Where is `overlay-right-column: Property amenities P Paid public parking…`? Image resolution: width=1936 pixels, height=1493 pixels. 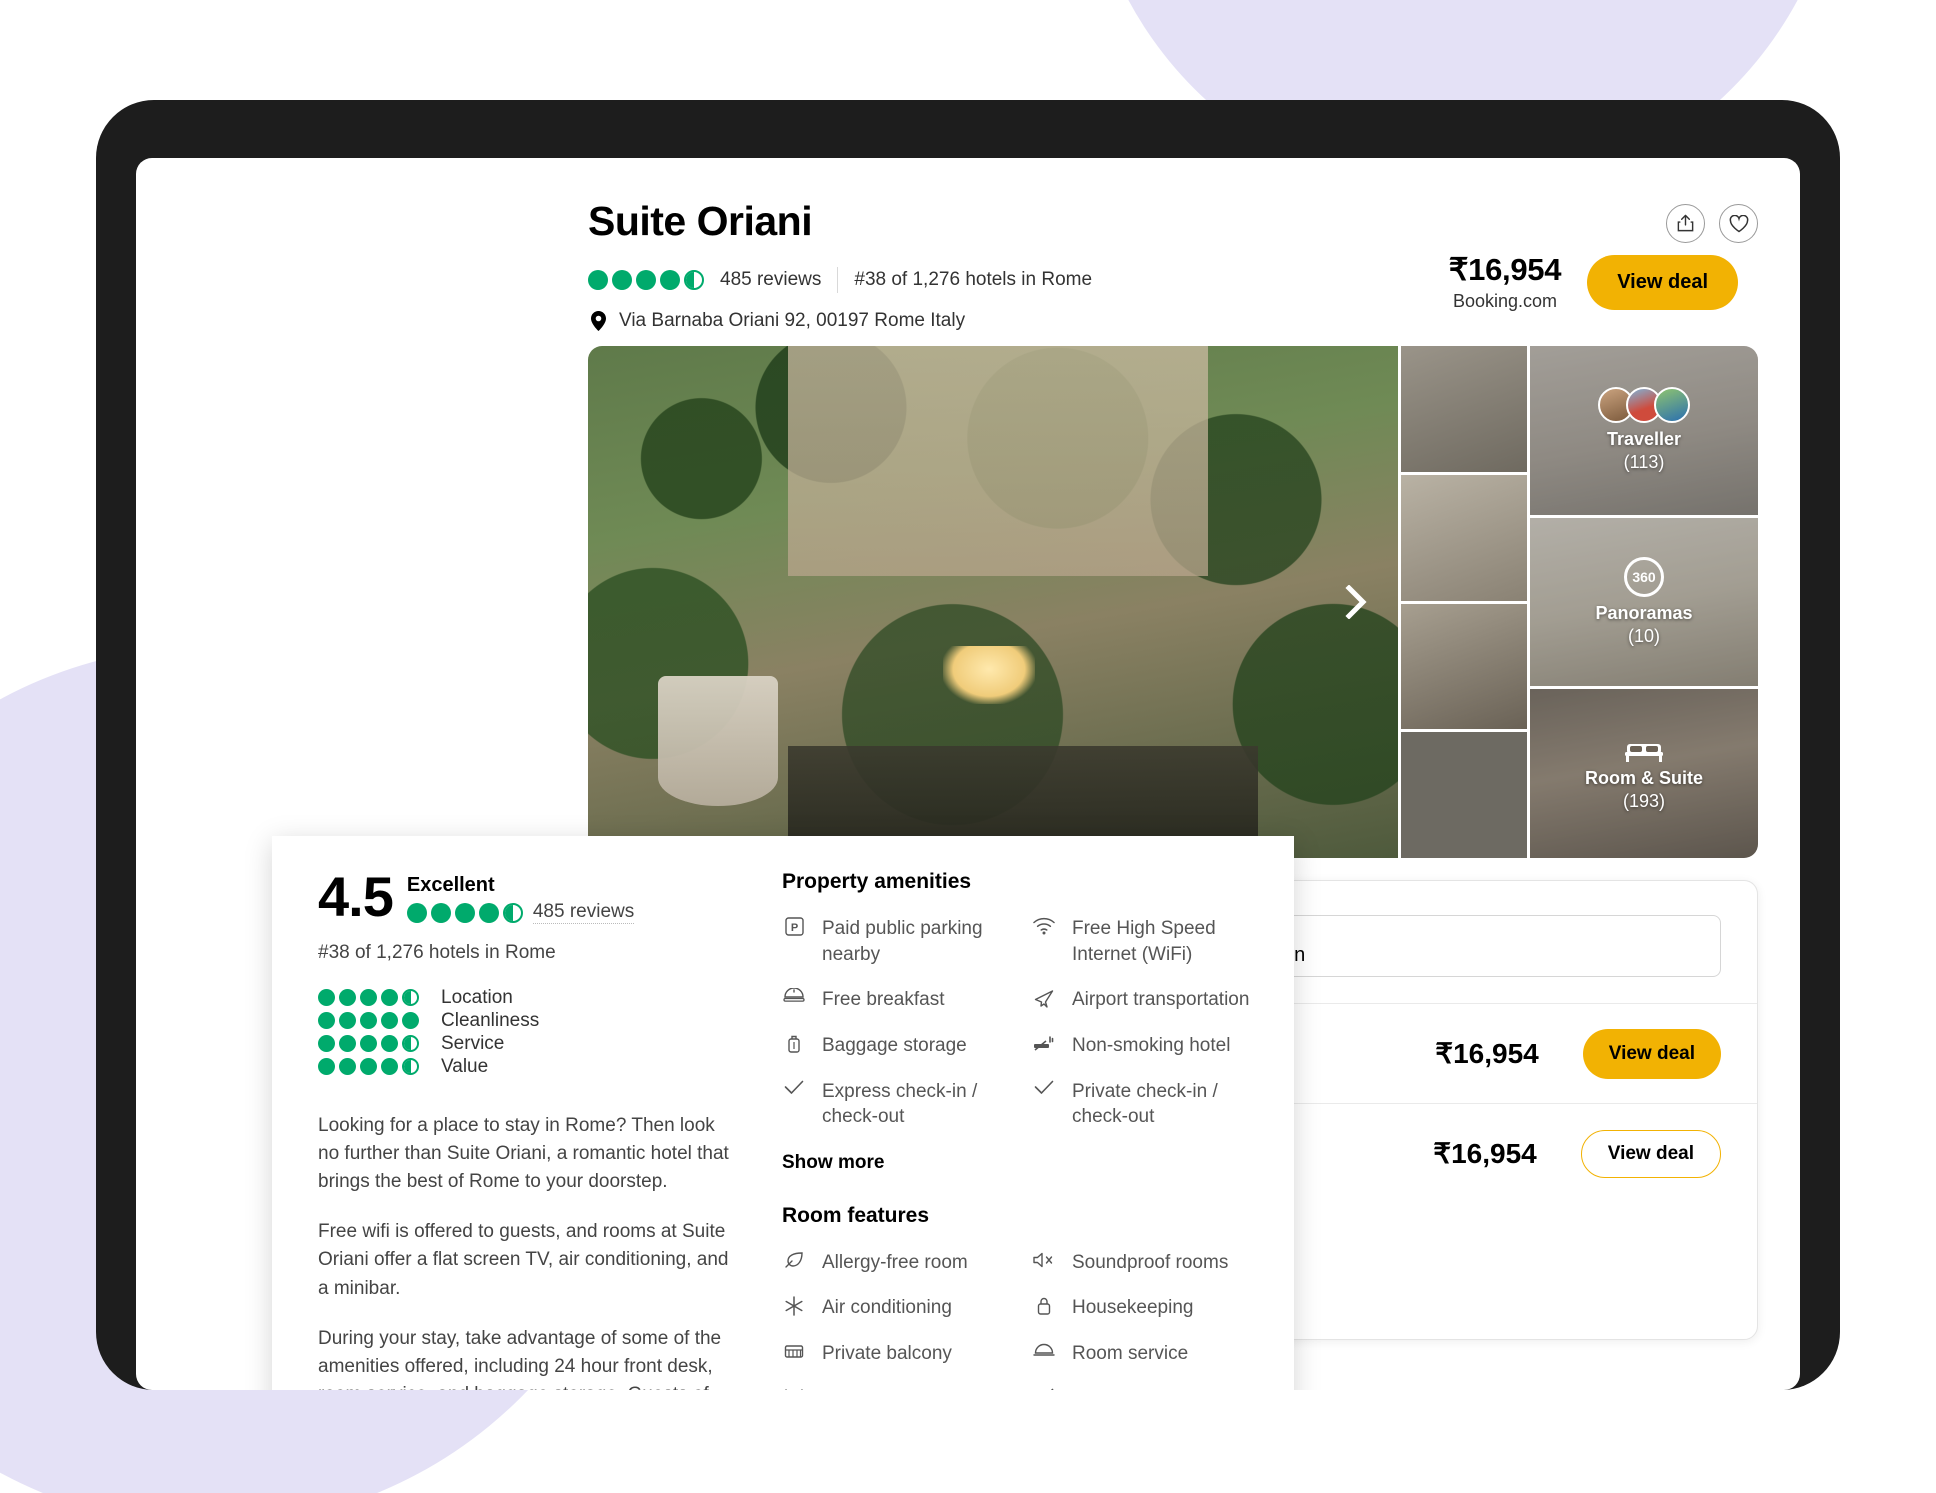 overlay-right-column: Property amenities P Paid public parking… is located at coordinates (1033, 1130).